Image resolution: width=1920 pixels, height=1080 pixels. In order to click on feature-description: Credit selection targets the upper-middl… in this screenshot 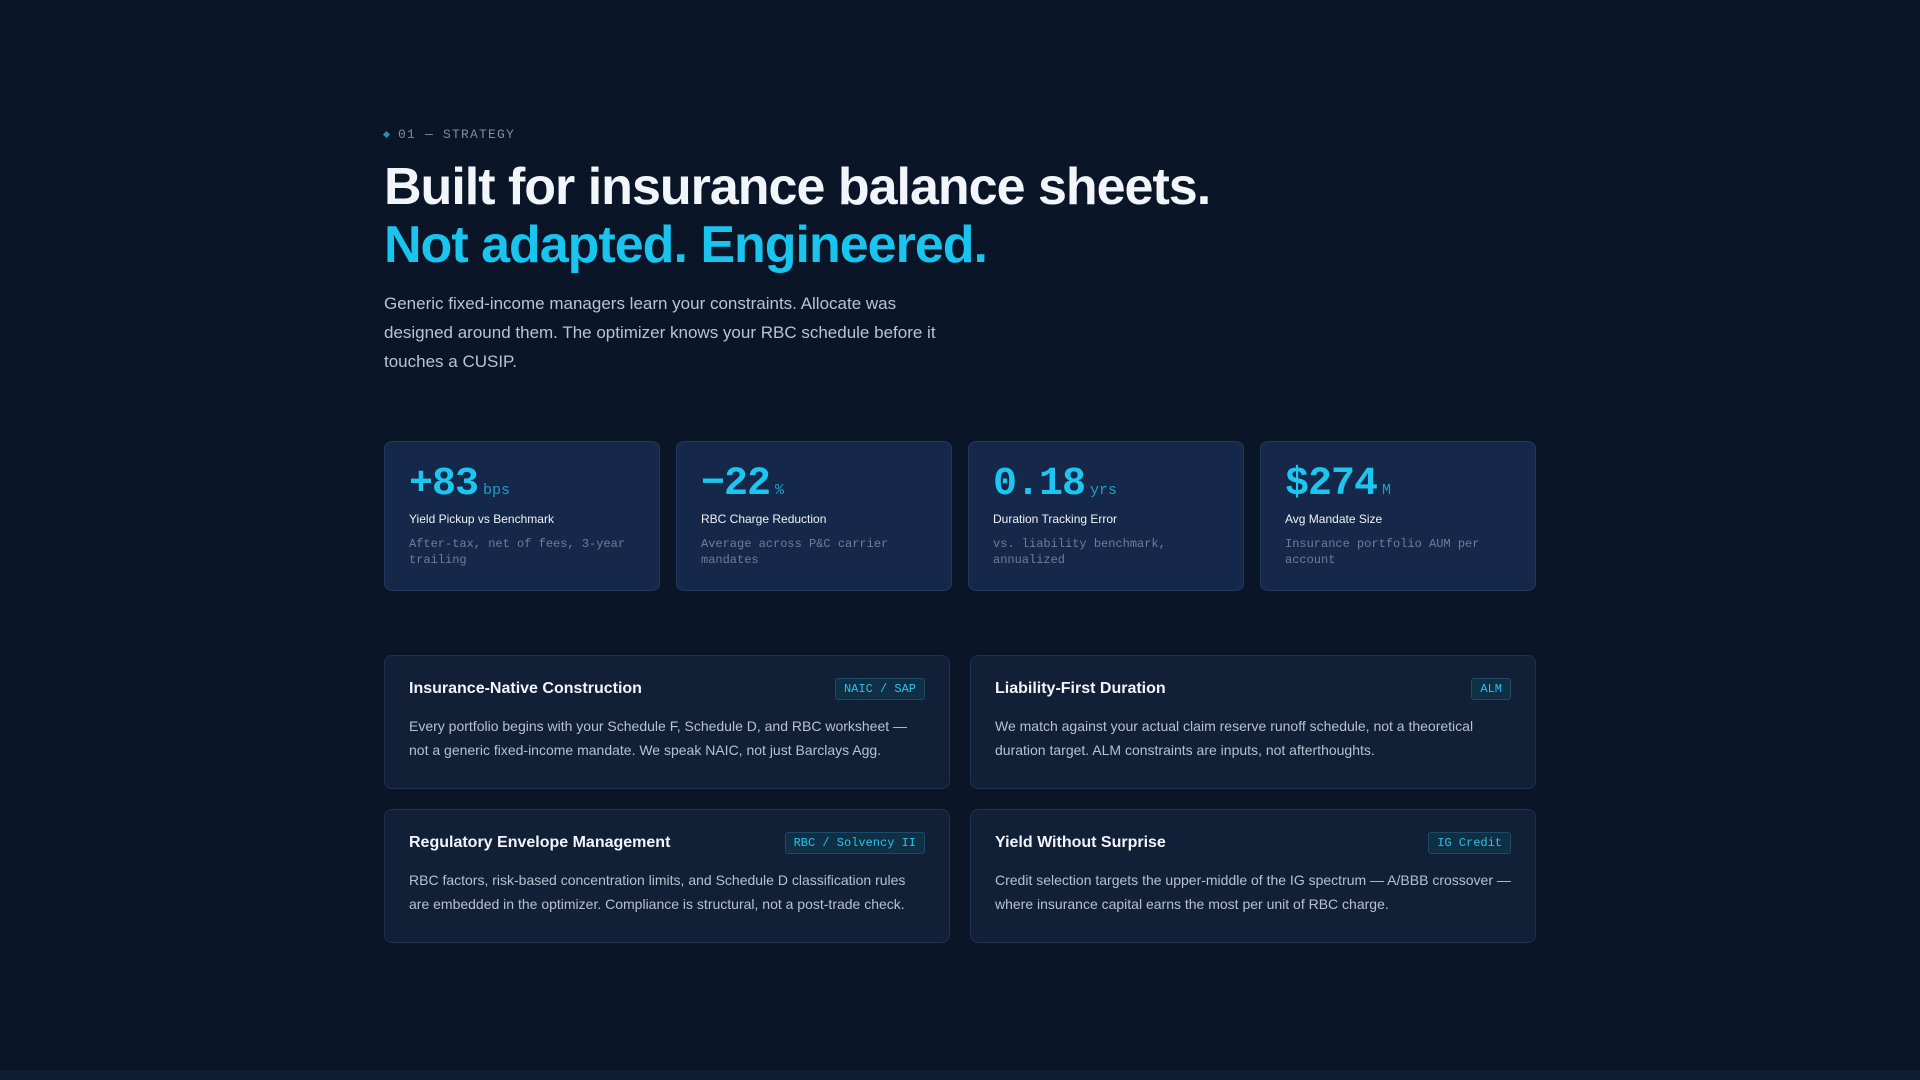, I will do `click(1253, 892)`.